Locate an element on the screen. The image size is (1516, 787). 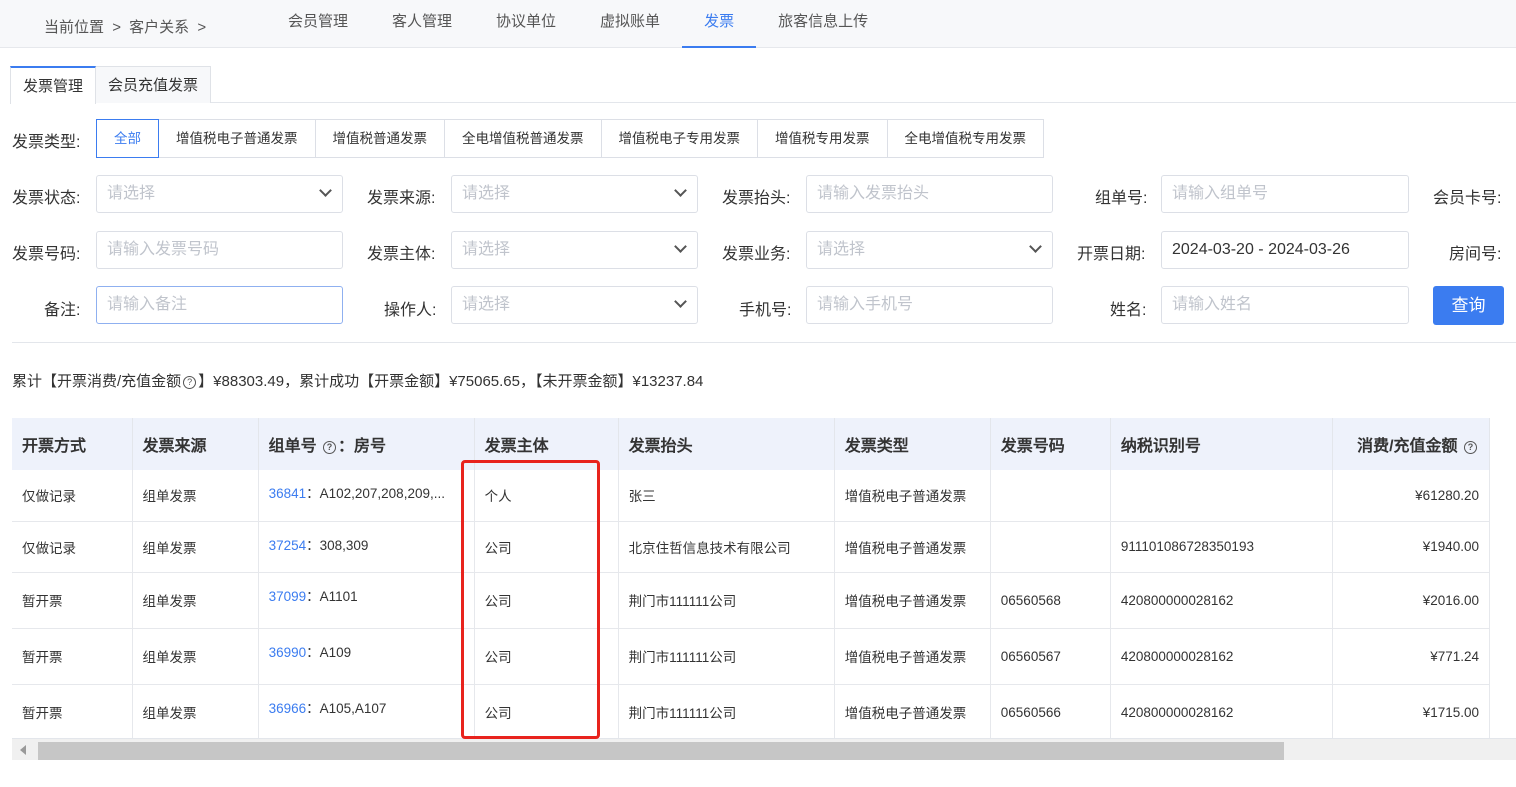
col-header-type: 发票类型 is located at coordinates (912, 444).